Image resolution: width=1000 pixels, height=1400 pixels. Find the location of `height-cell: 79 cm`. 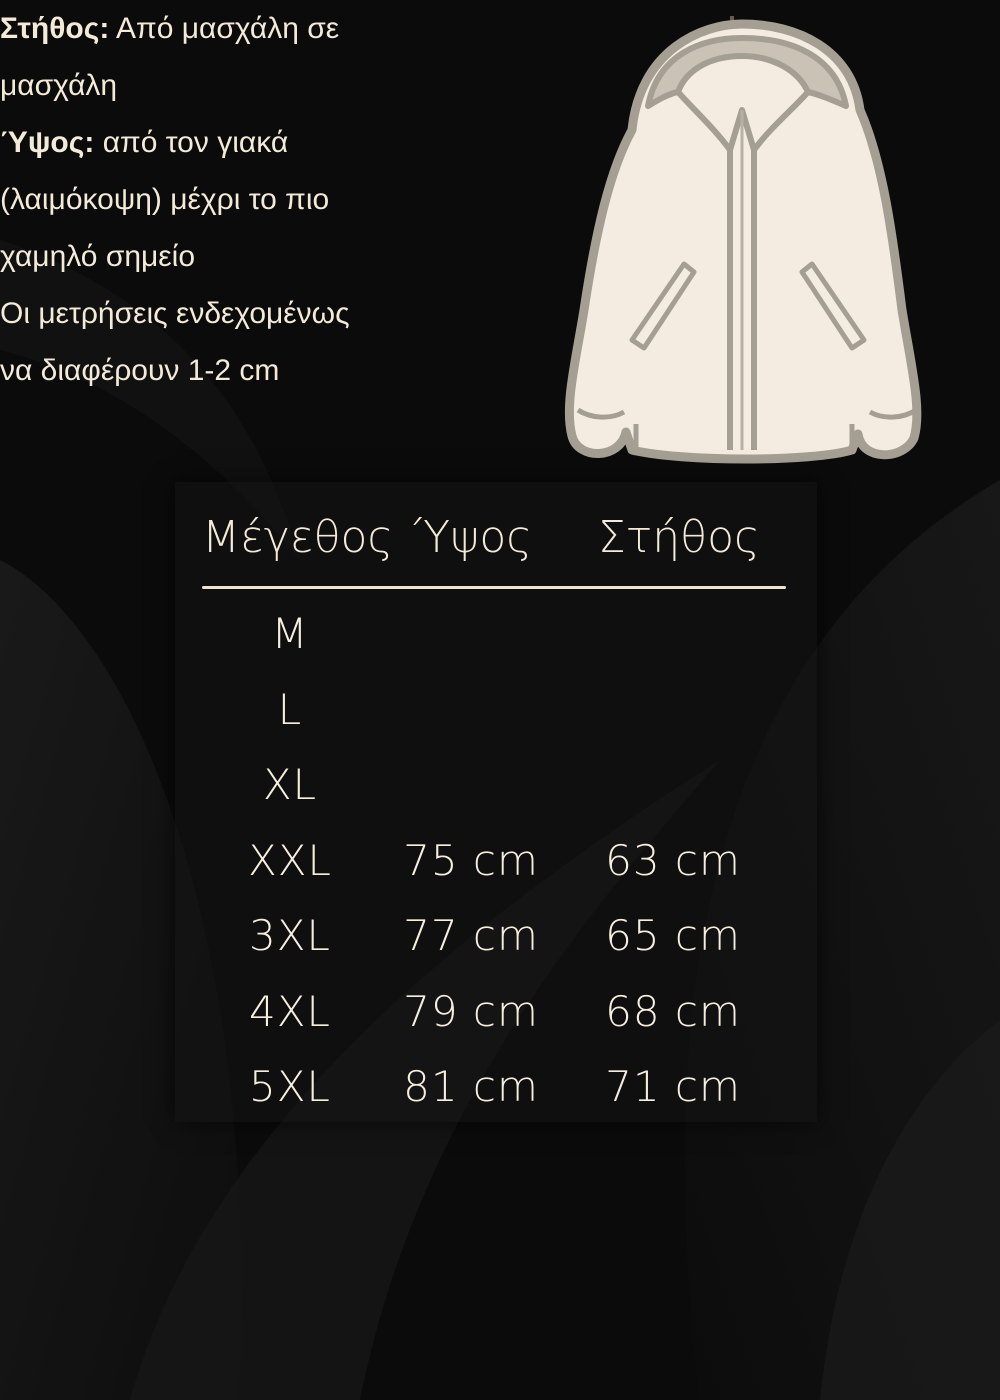

height-cell: 79 cm is located at coordinates (471, 1011).